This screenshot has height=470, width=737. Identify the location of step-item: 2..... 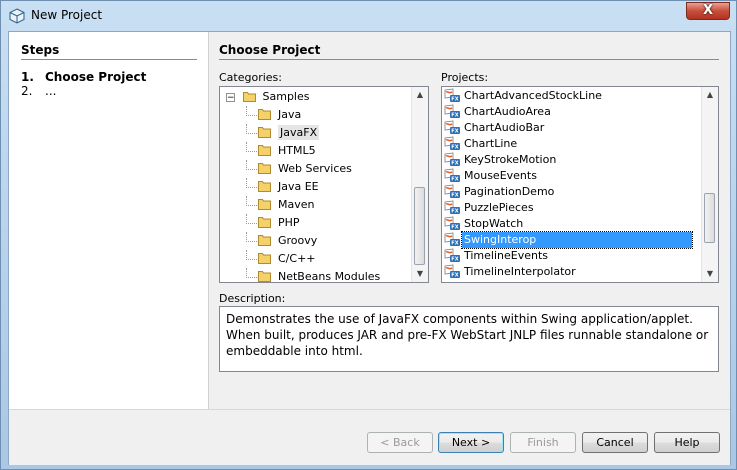
(38, 91).